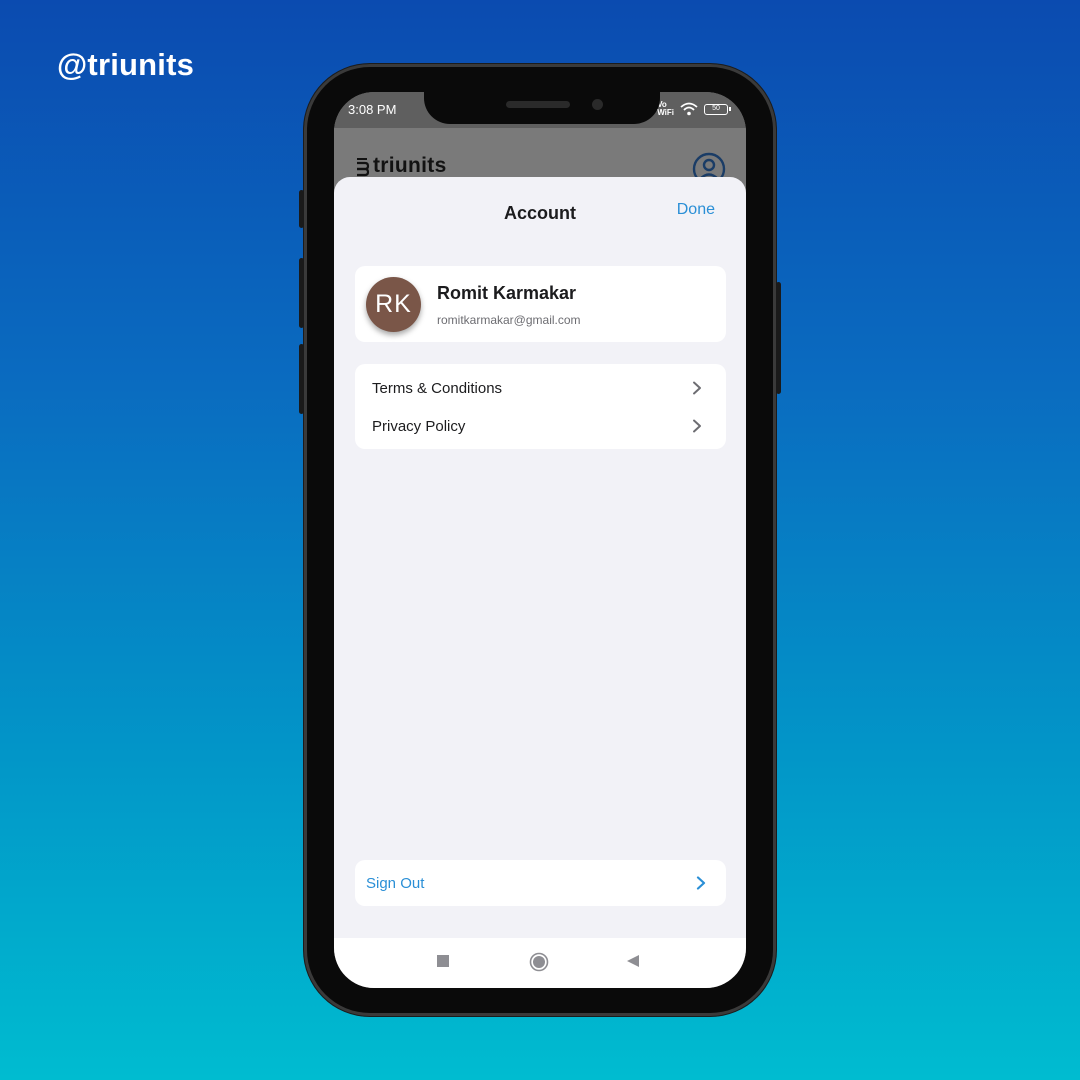  I want to click on done-button: Done, so click(696, 210).